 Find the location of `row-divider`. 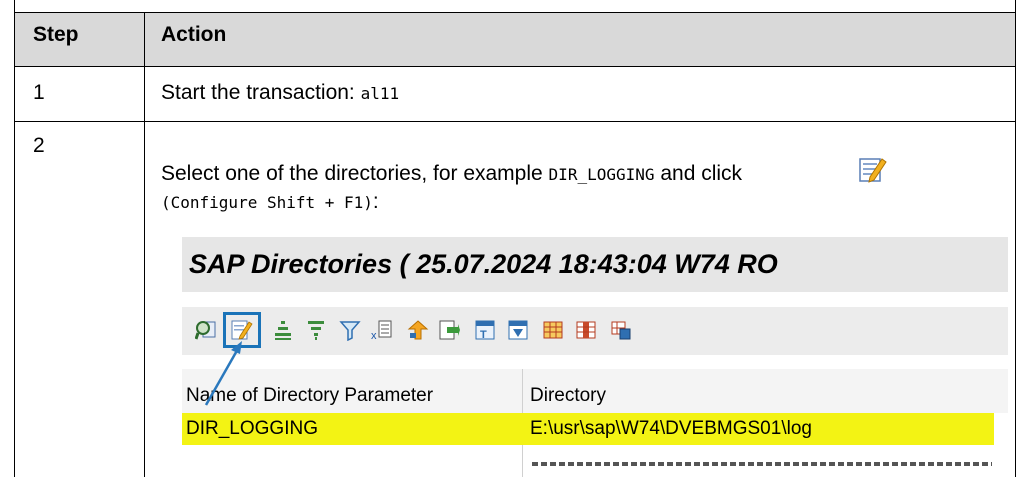

row-divider is located at coordinates (515, 121).